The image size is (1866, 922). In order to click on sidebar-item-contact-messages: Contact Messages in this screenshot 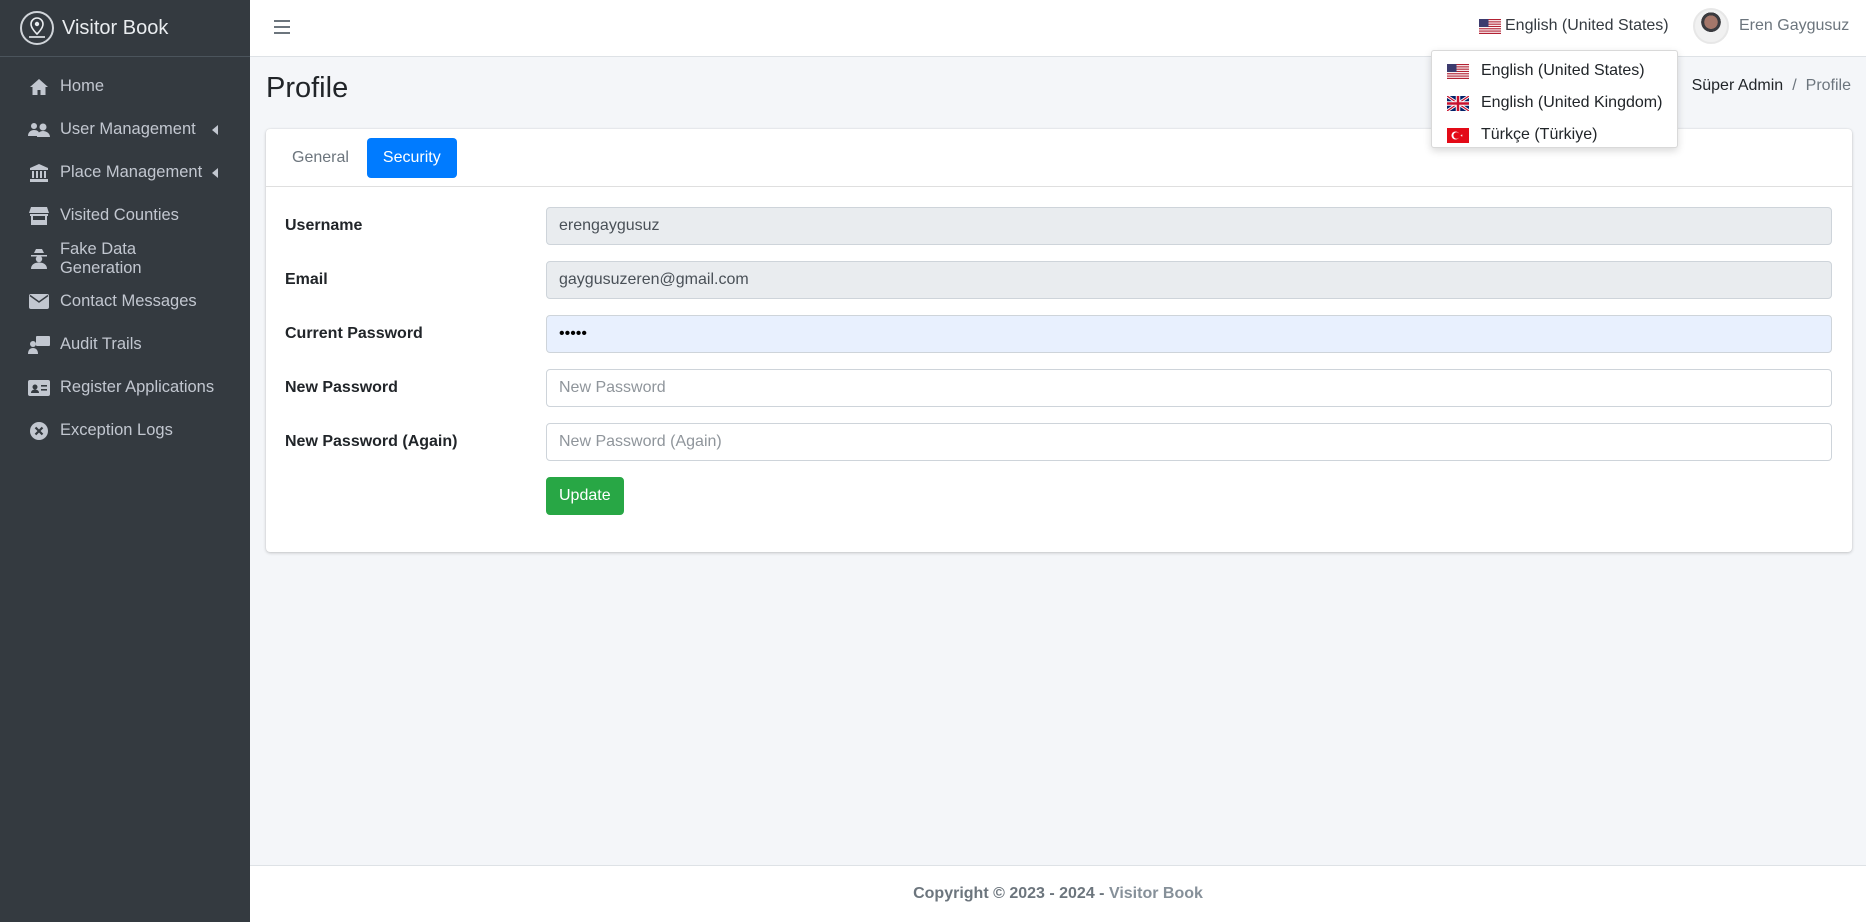, I will do `click(125, 301)`.